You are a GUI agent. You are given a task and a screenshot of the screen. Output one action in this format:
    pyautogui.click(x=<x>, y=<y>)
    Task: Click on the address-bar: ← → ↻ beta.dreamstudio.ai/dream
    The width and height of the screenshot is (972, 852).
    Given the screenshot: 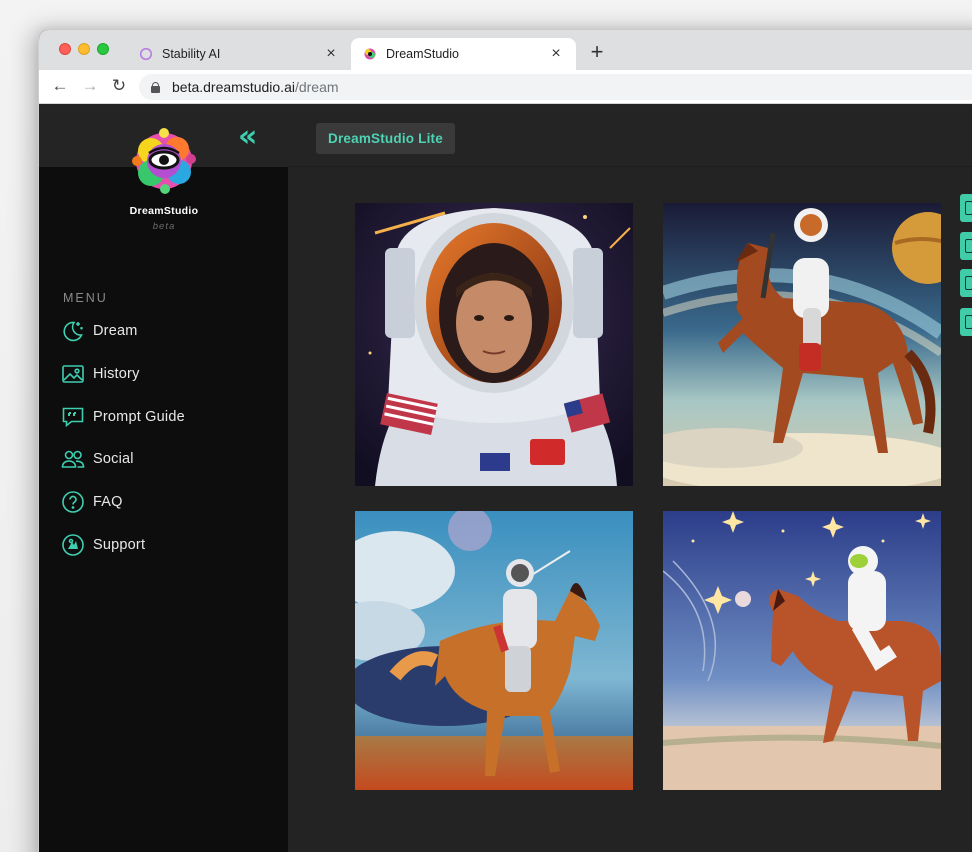 What is the action you would take?
    pyautogui.click(x=505, y=87)
    